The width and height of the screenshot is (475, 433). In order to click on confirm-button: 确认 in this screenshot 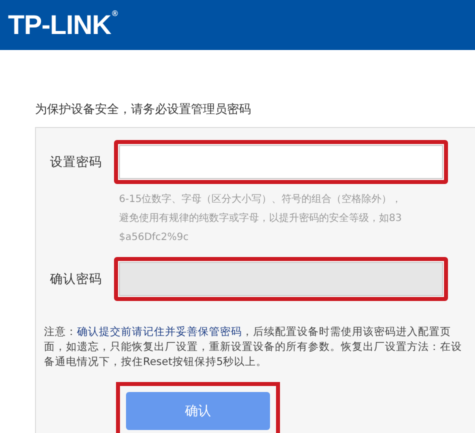, I will do `click(198, 411)`.